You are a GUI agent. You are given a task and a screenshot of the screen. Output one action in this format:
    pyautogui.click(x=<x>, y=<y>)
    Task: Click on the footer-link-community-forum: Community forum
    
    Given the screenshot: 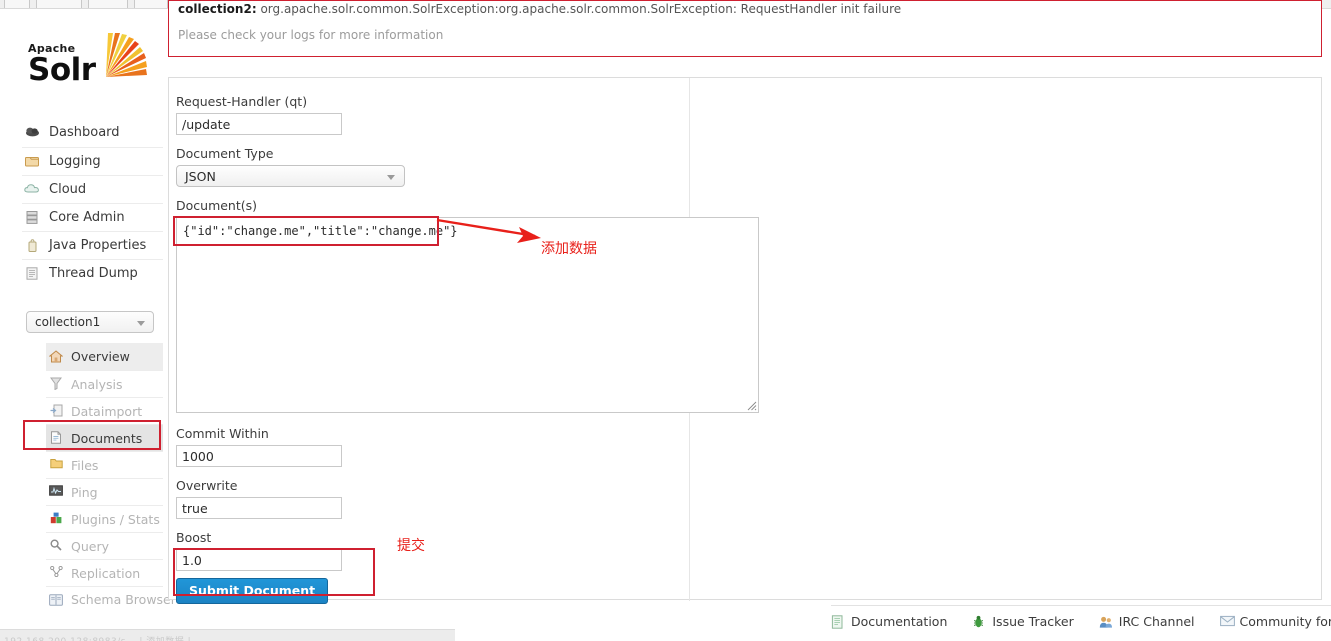 What is the action you would take?
    pyautogui.click(x=1275, y=621)
    